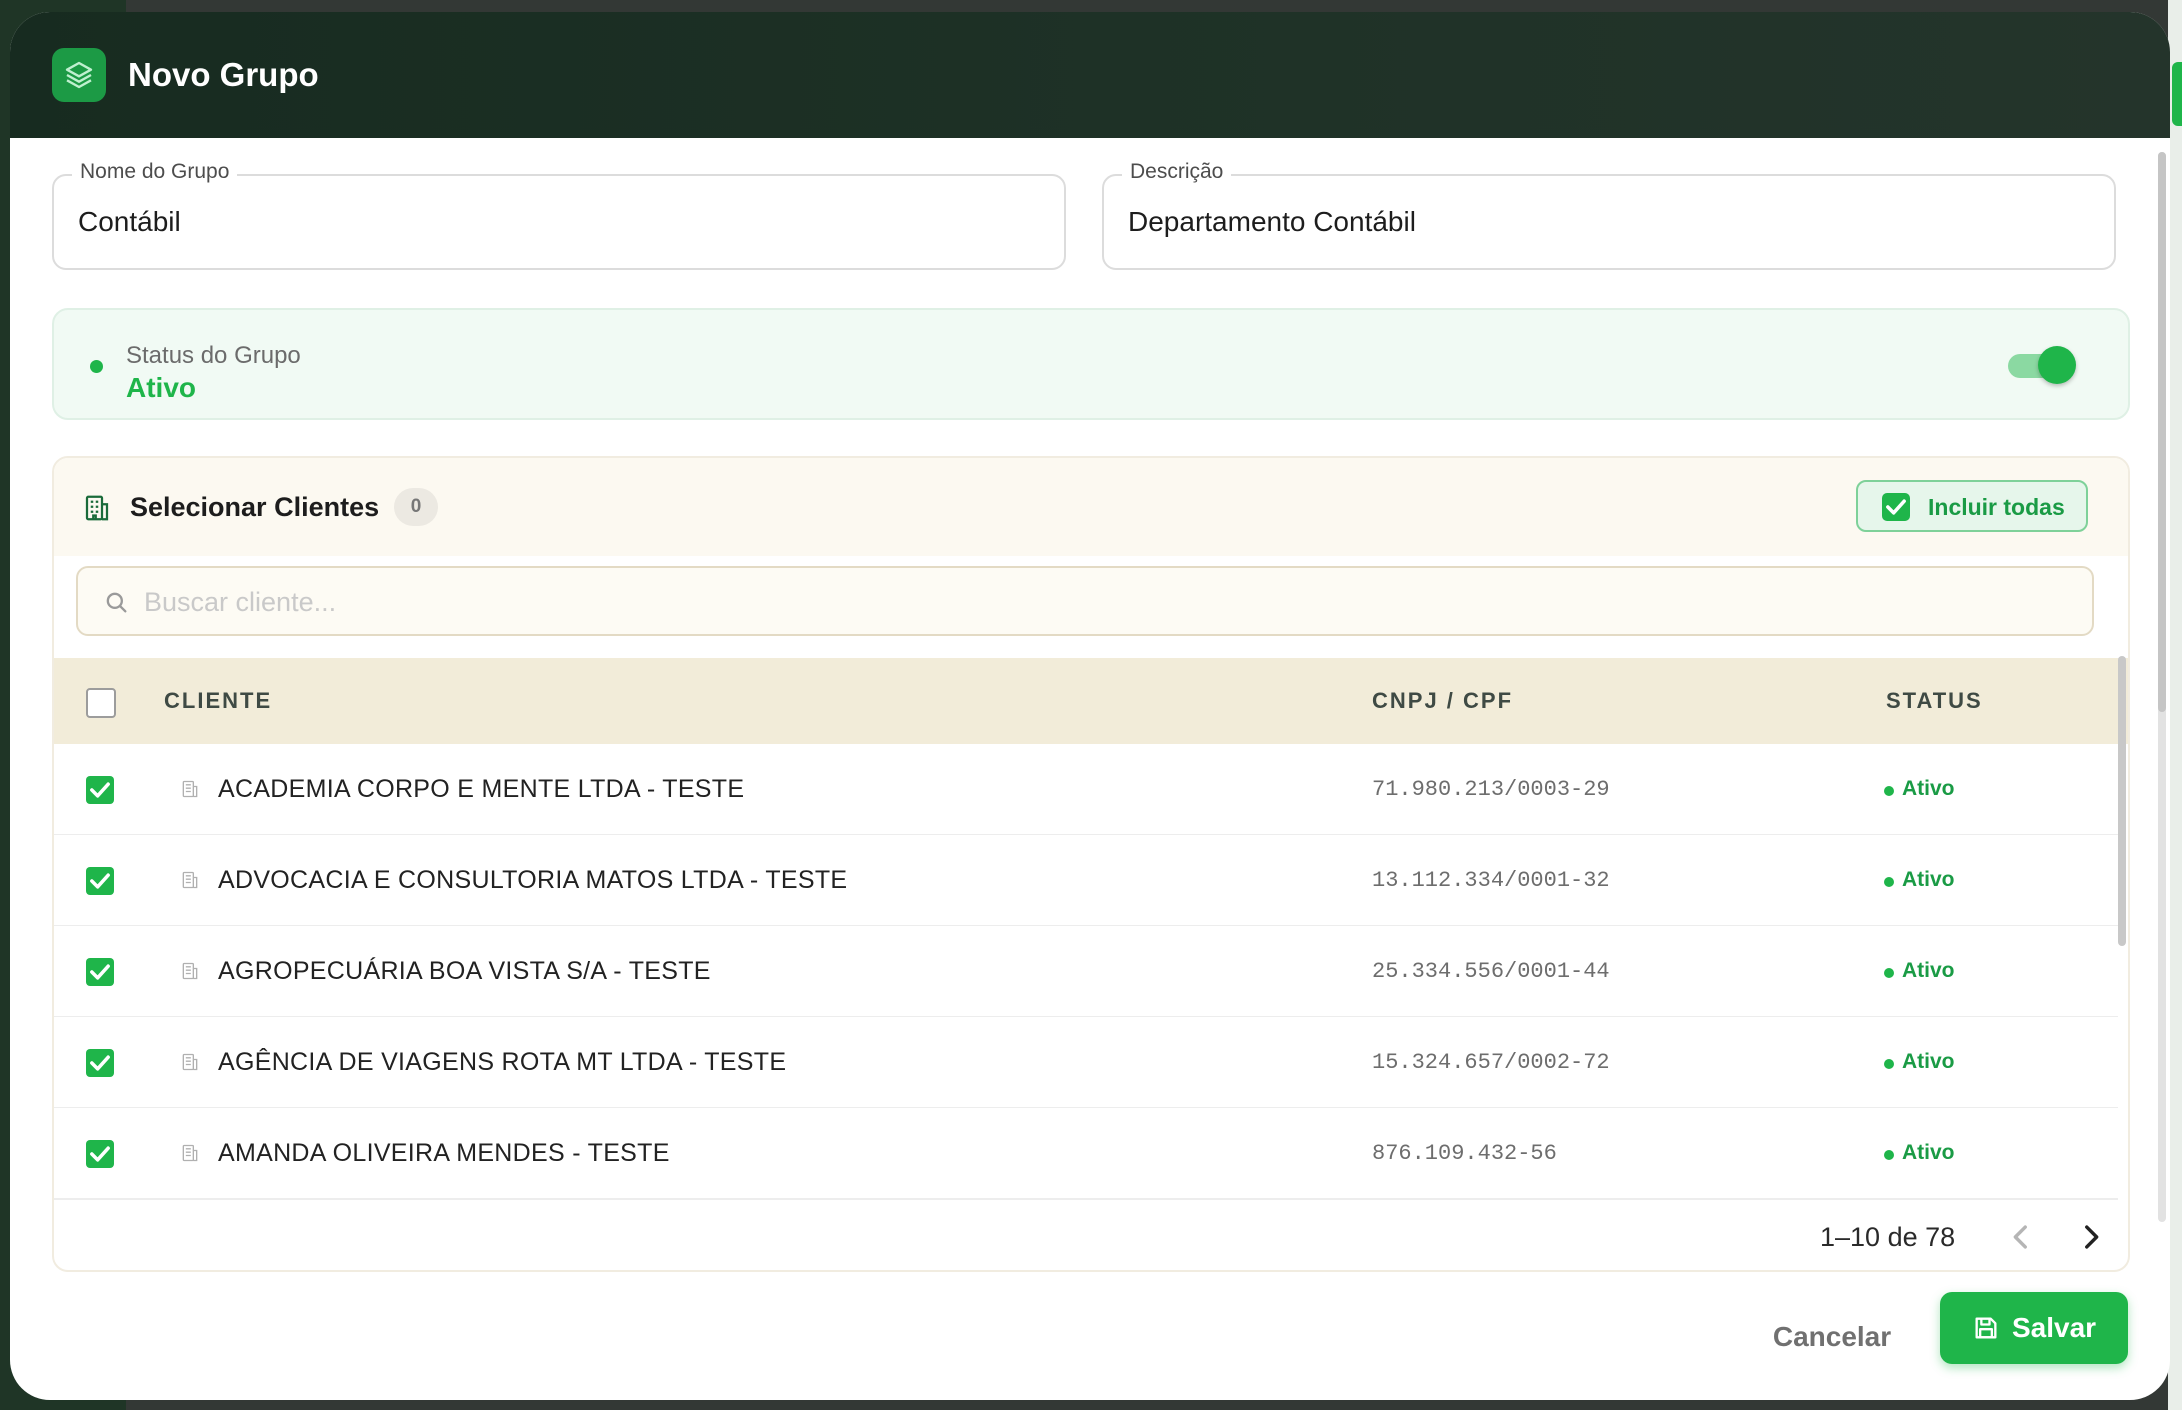  I want to click on backdrop-right-panel, so click(2175, 705).